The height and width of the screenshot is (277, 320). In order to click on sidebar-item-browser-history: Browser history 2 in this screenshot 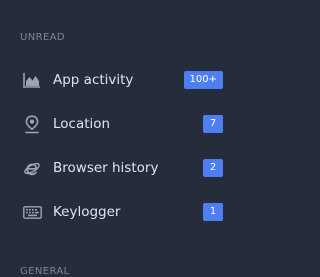, I will do `click(125, 168)`.